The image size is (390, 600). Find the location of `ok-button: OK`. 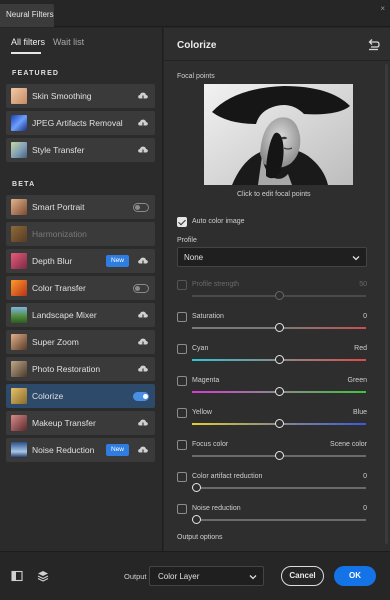

ok-button: OK is located at coordinates (355, 576).